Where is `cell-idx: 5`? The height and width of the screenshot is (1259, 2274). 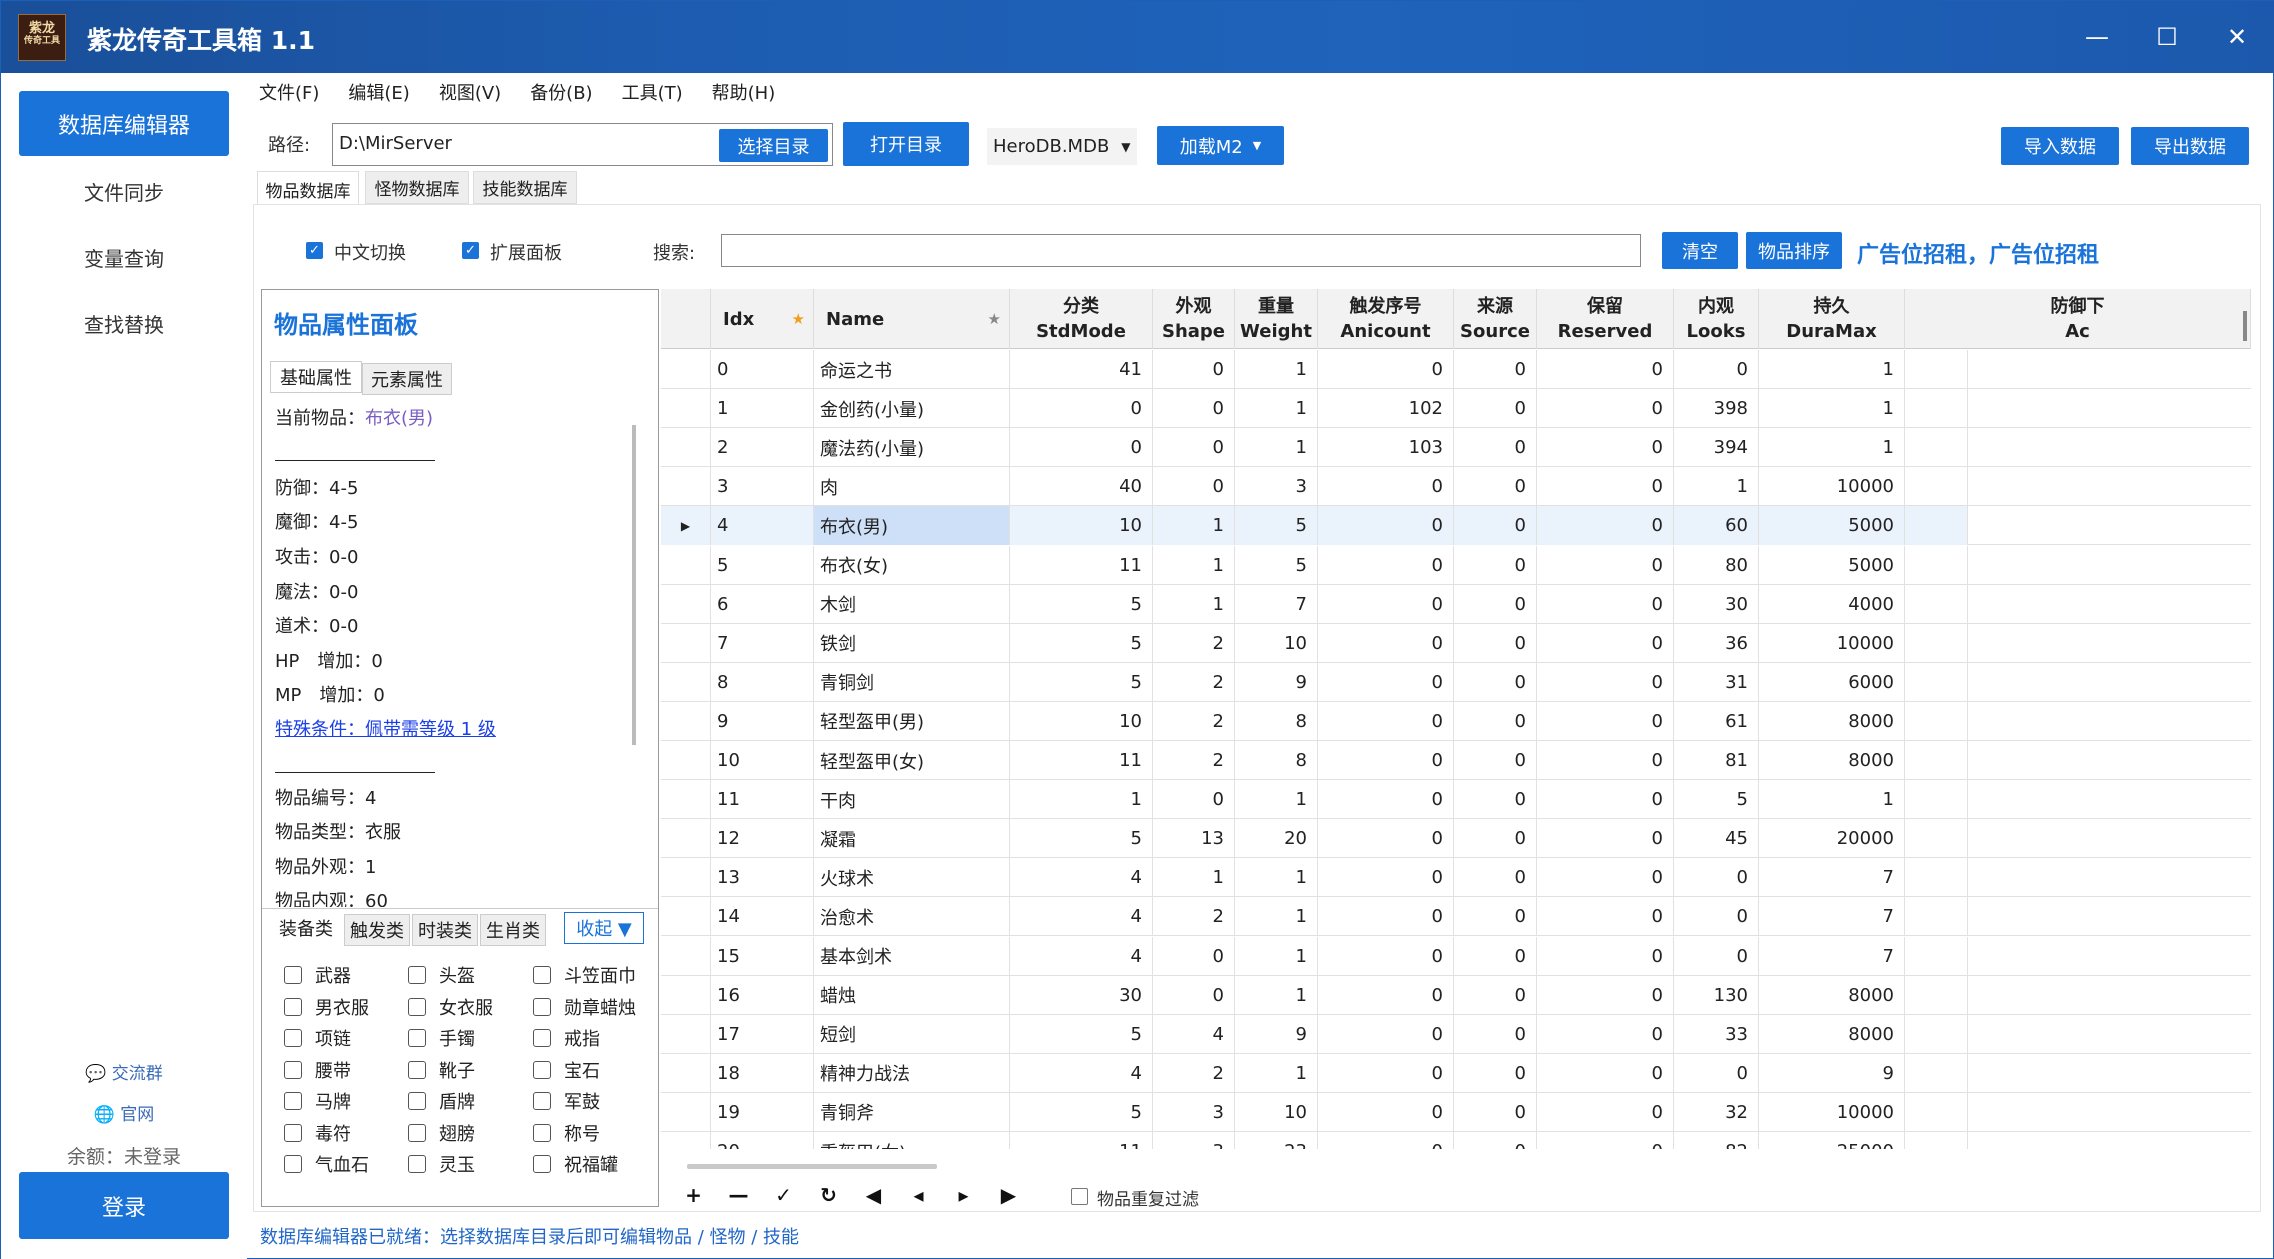
cell-idx: 5 is located at coordinates (762, 565).